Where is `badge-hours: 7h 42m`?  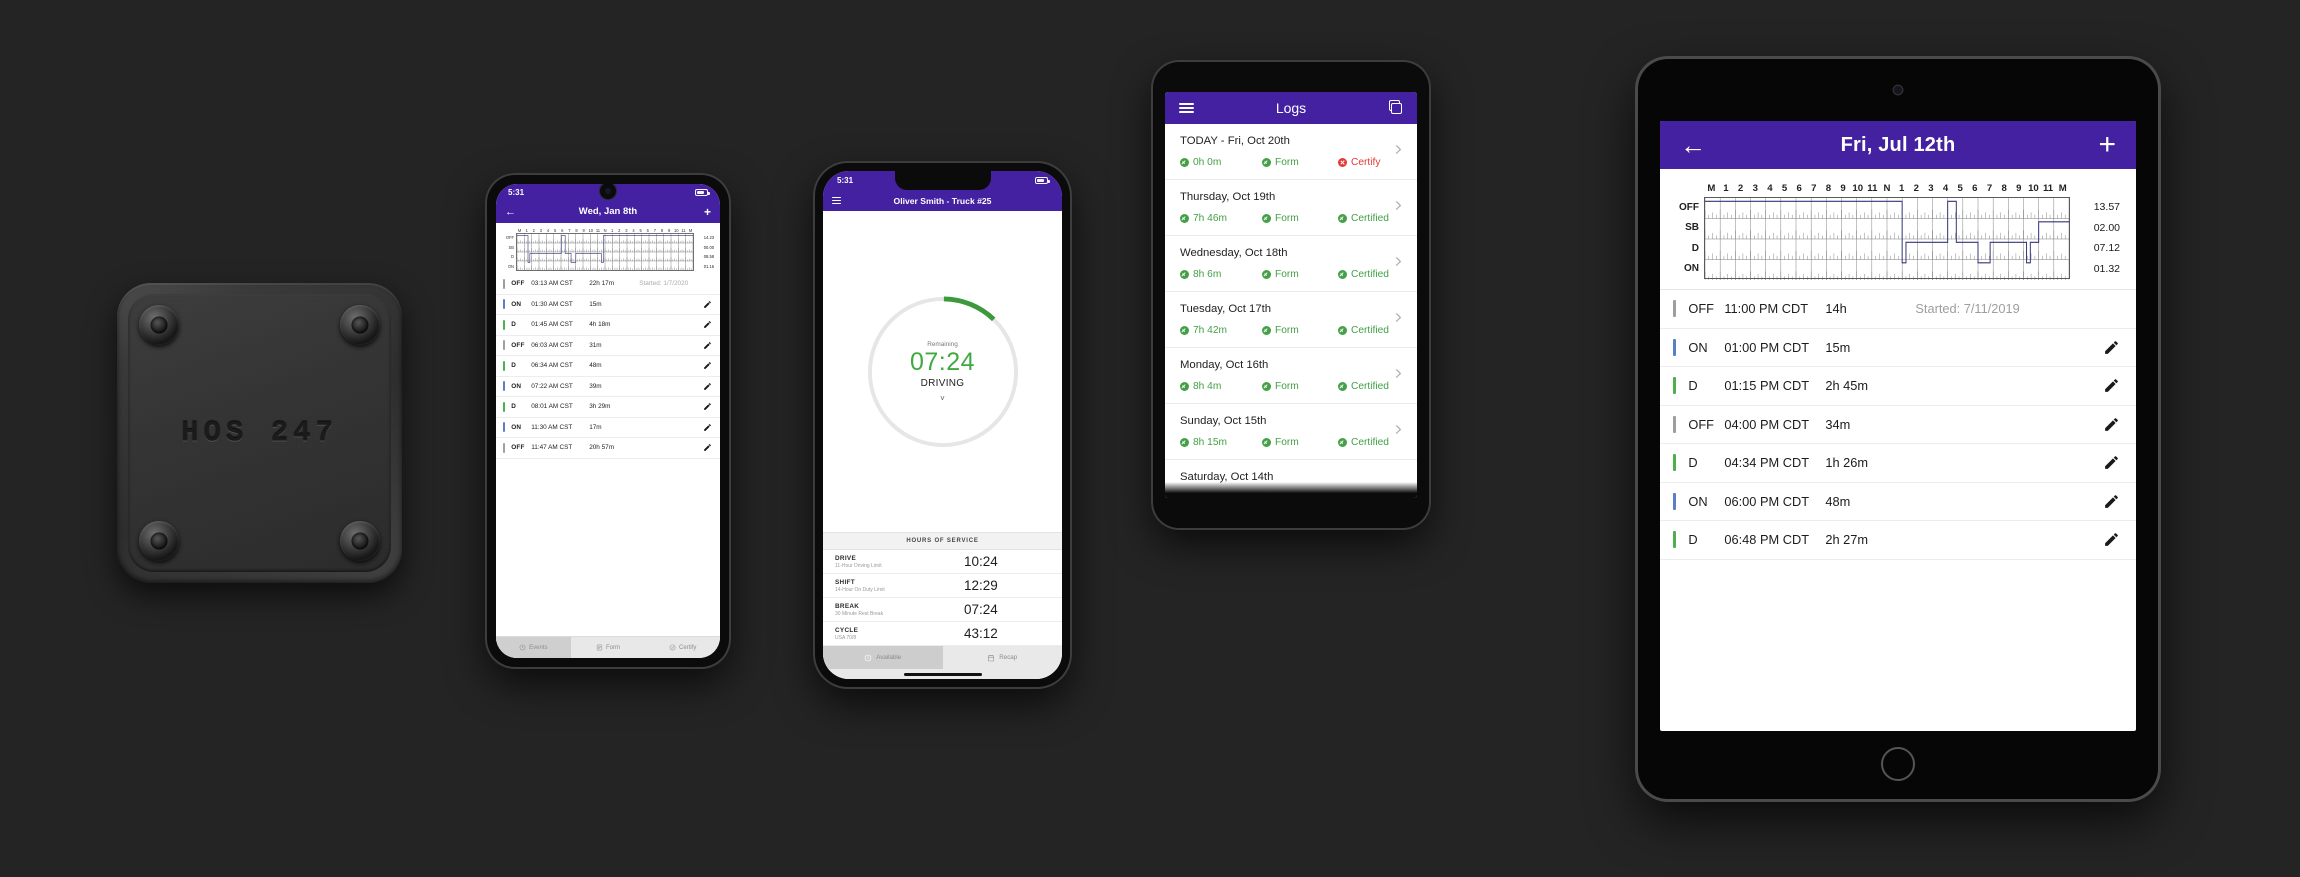 badge-hours: 7h 42m is located at coordinates (1221, 330).